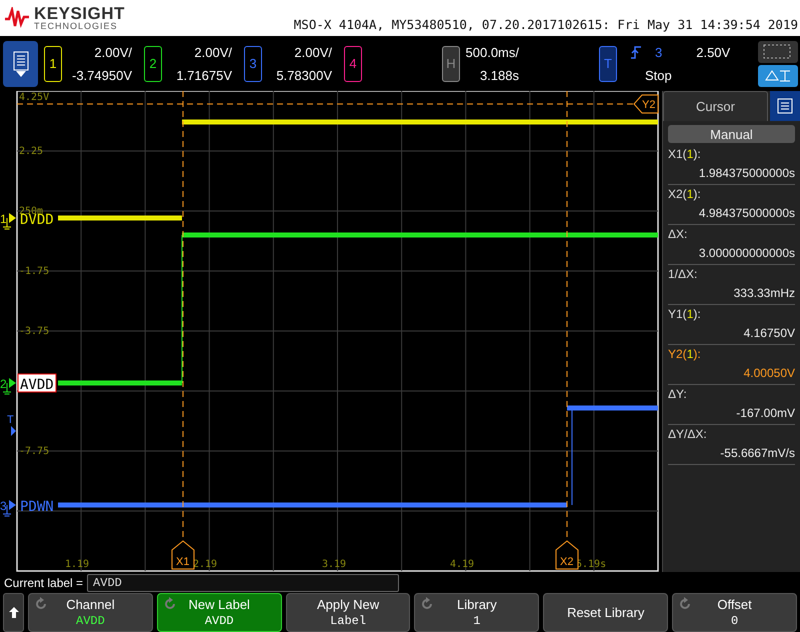  What do you see at coordinates (37, 383) in the screenshot?
I see `channel-label: AVDD` at bounding box center [37, 383].